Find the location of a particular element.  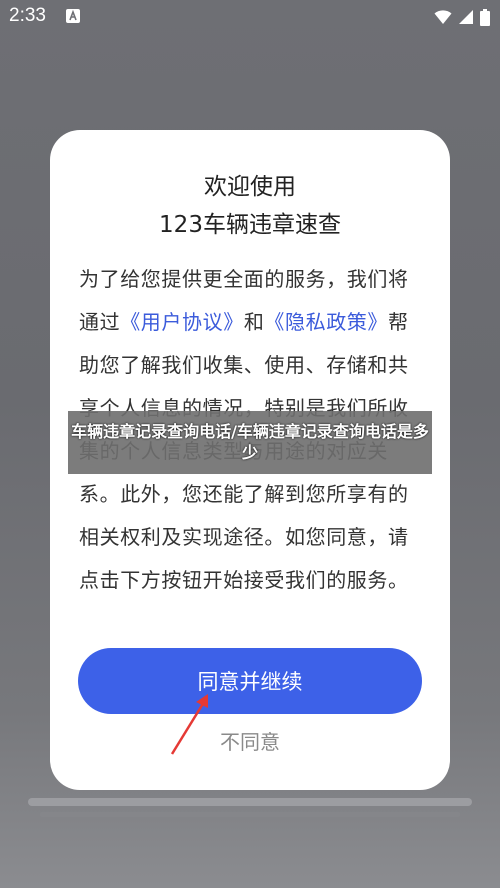

privacy-policy-link: 《隐私政策》 is located at coordinates (326, 322).